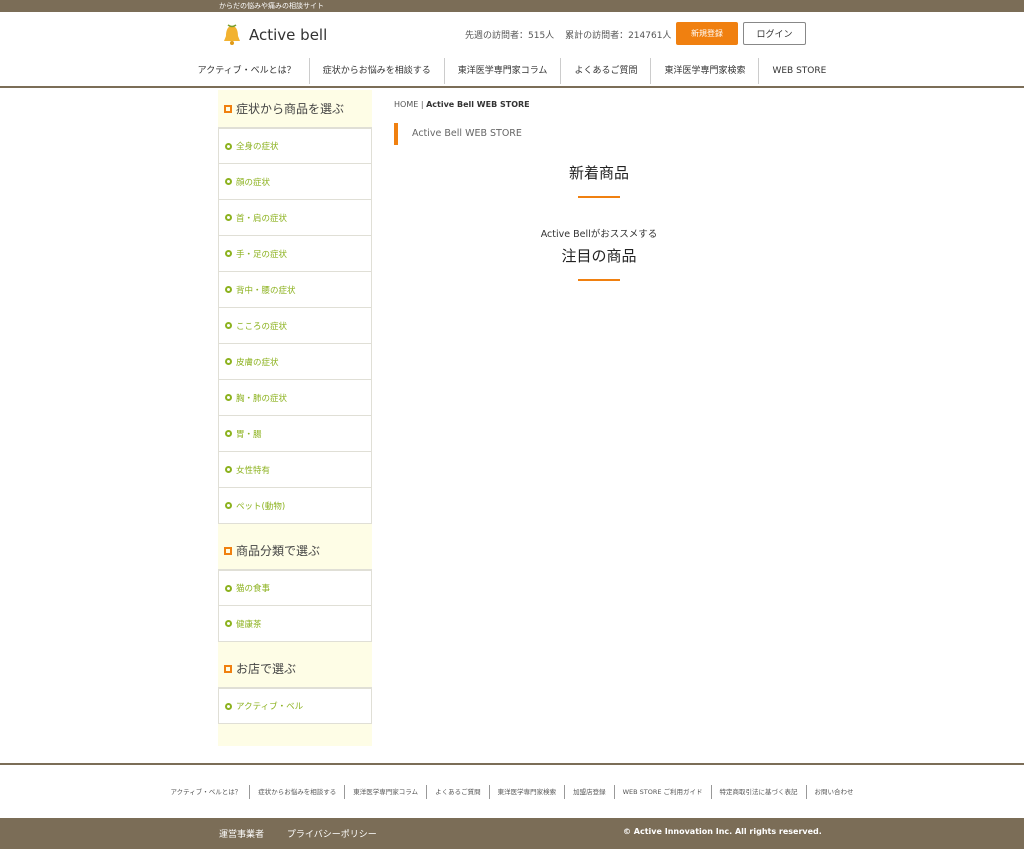  What do you see at coordinates (833, 791) in the screenshot?
I see `footer-link-contact: お問い合わせ` at bounding box center [833, 791].